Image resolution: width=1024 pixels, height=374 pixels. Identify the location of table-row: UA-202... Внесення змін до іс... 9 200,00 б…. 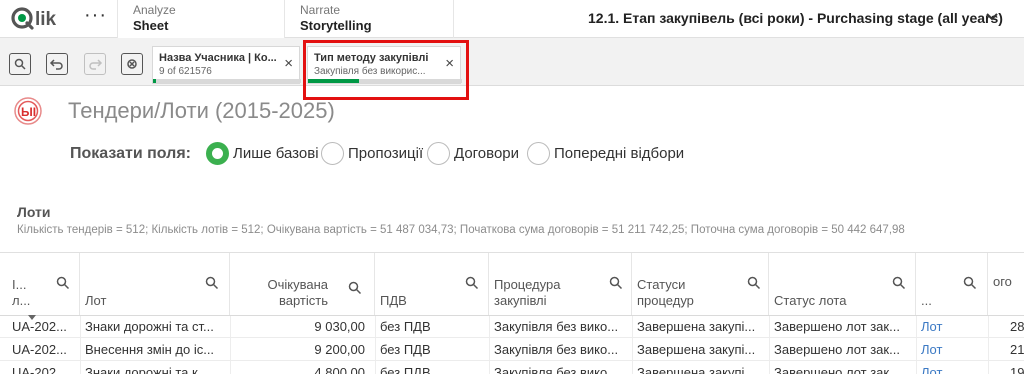
(512, 350).